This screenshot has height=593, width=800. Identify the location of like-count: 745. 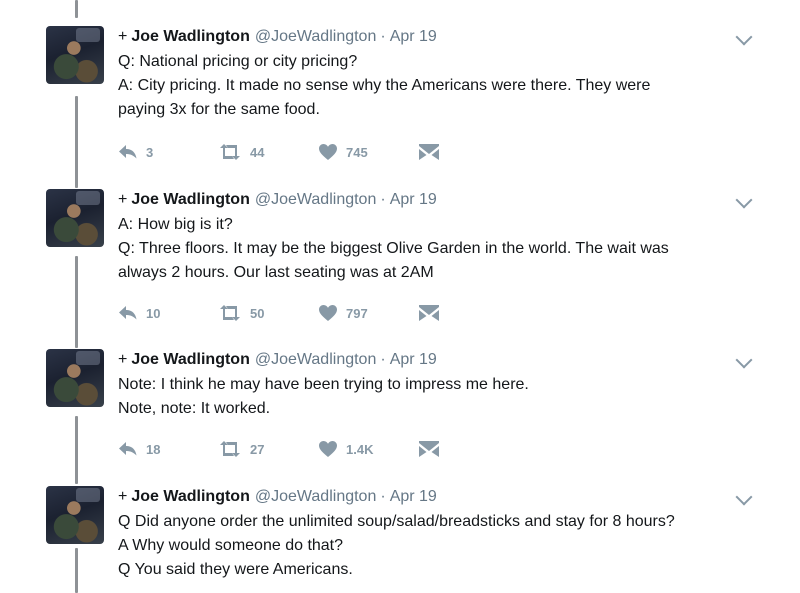
(357, 152).